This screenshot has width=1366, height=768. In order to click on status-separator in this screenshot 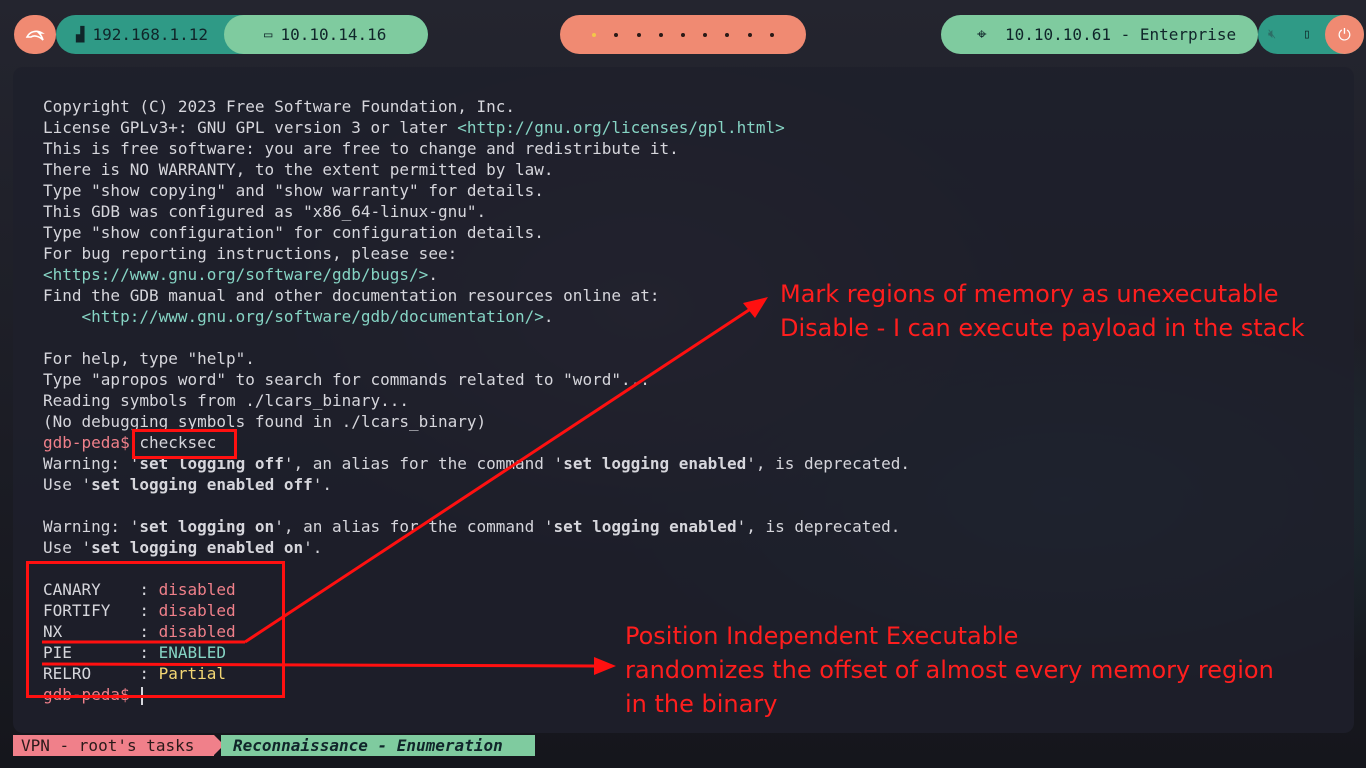, I will do `click(530, 745)`.